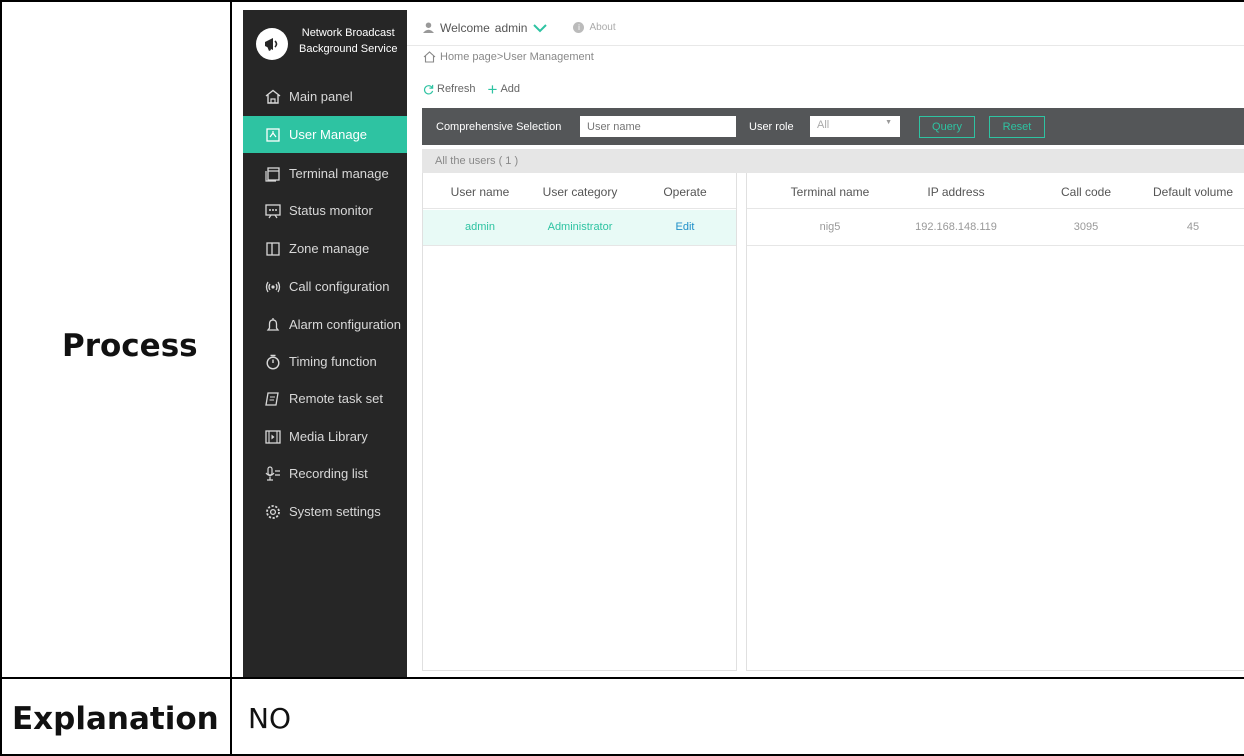 This screenshot has height=756, width=1244. What do you see at coordinates (1086, 192) in the screenshot?
I see `col-call-code: Call code` at bounding box center [1086, 192].